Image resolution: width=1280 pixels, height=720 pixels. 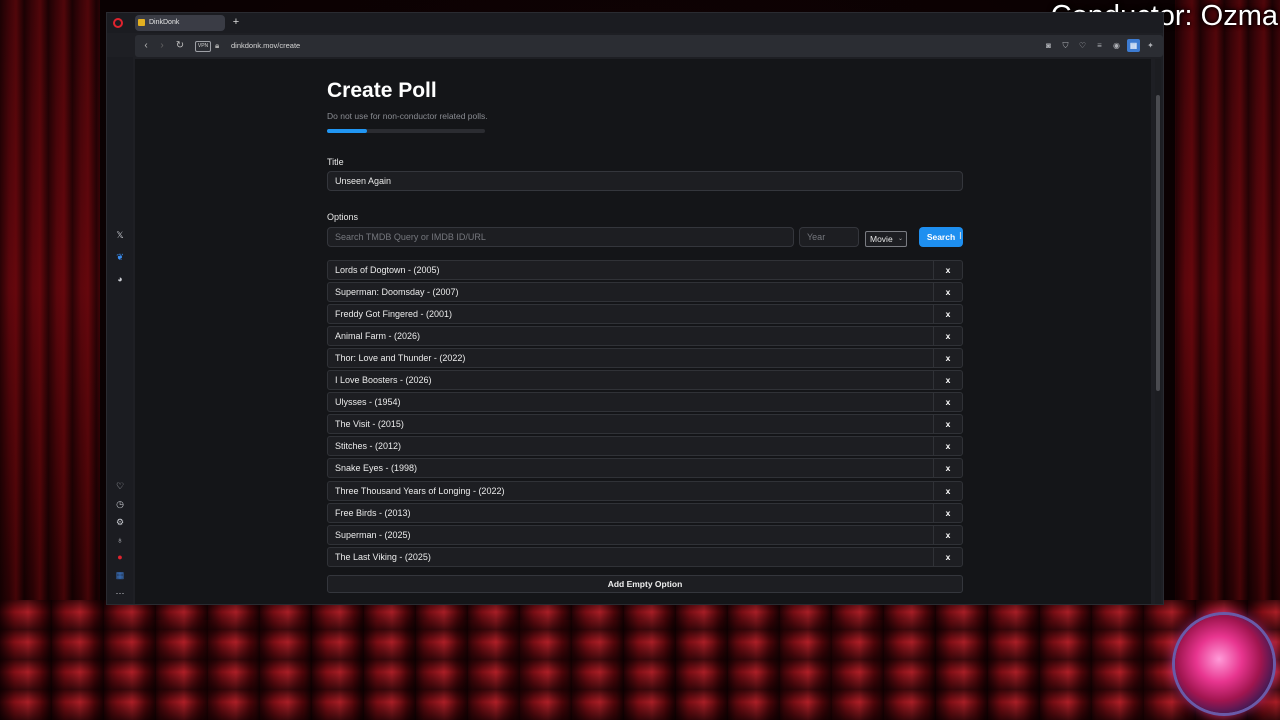 I want to click on option-label: Snake Eyes - (1998), so click(x=376, y=468).